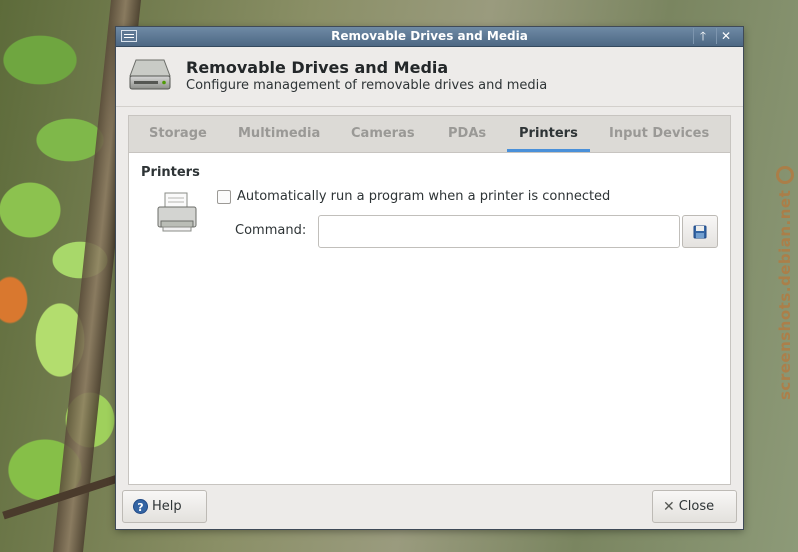  Describe the element at coordinates (177, 212) in the screenshot. I see `printer-icon` at that location.